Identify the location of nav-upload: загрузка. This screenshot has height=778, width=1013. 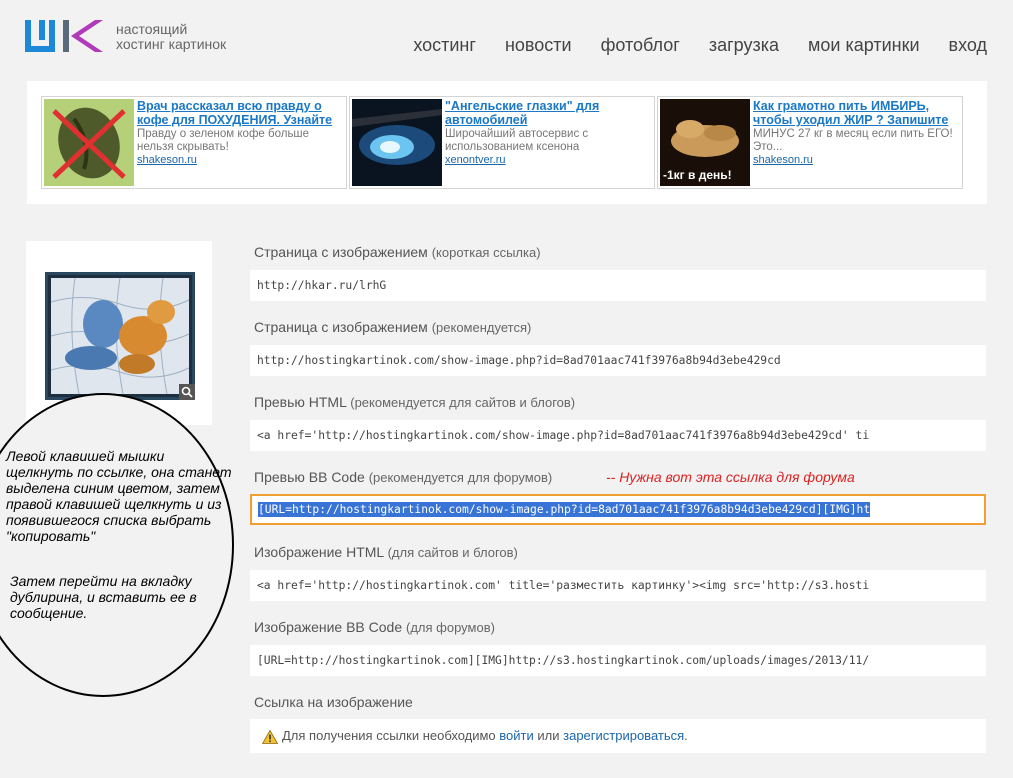
(744, 45).